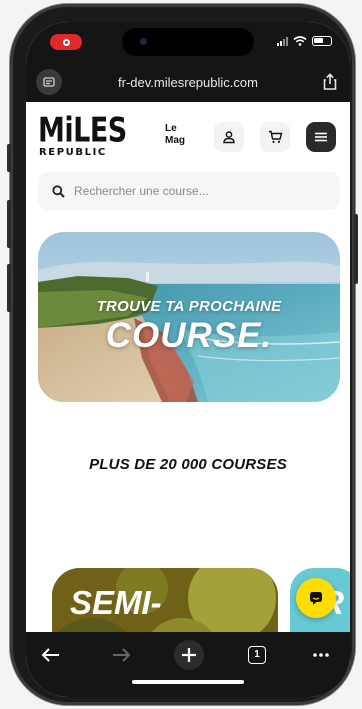  I want to click on logo-text-bottom: REPUBLIC, so click(73, 152).